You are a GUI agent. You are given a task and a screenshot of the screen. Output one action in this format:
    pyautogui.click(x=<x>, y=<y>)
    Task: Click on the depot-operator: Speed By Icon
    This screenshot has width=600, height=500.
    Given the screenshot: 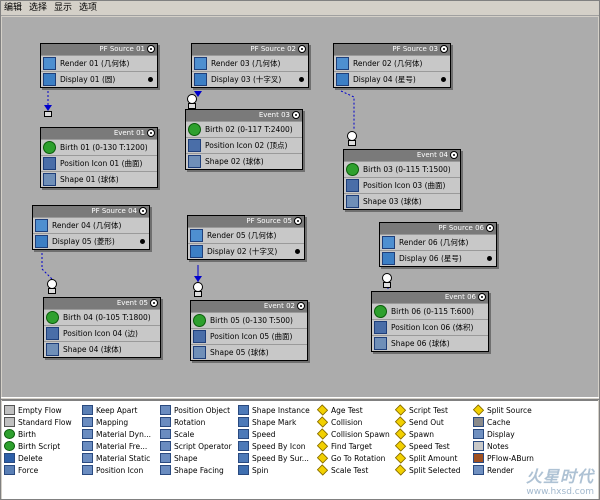 What is the action you would take?
    pyautogui.click(x=274, y=446)
    